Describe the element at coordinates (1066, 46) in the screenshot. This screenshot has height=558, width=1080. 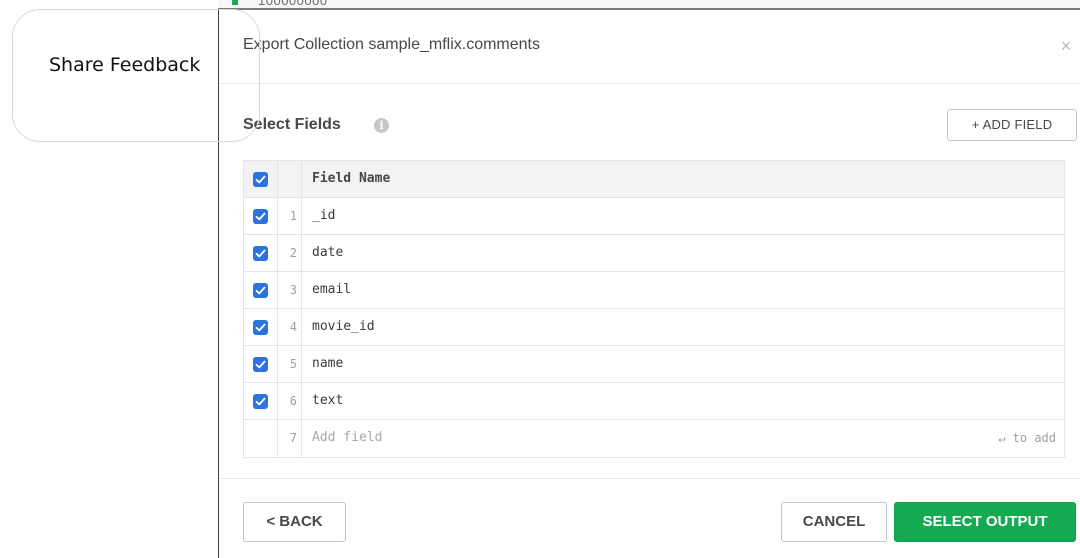
I see `close-icon: ×` at that location.